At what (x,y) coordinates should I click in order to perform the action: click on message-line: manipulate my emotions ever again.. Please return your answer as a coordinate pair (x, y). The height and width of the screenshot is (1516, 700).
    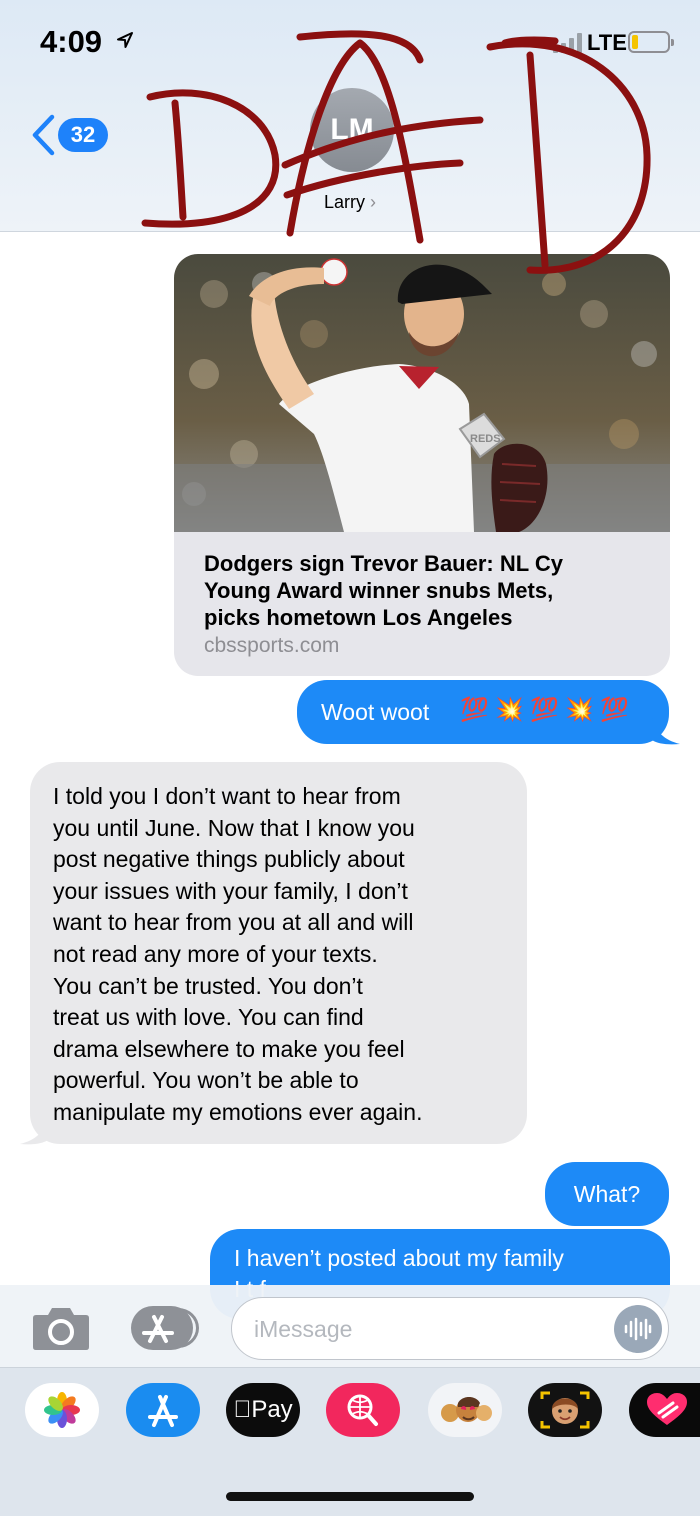
    Looking at the image, I should click on (238, 1111).